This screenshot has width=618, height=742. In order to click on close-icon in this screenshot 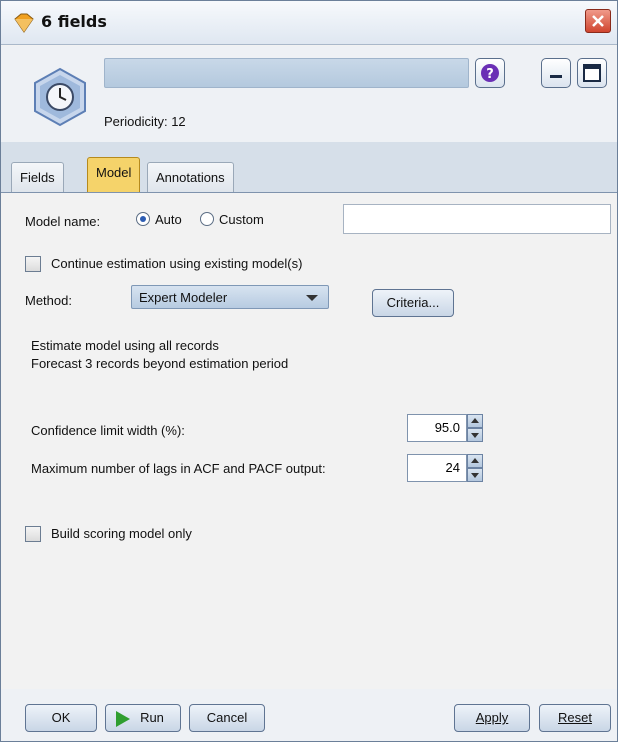, I will do `click(598, 21)`.